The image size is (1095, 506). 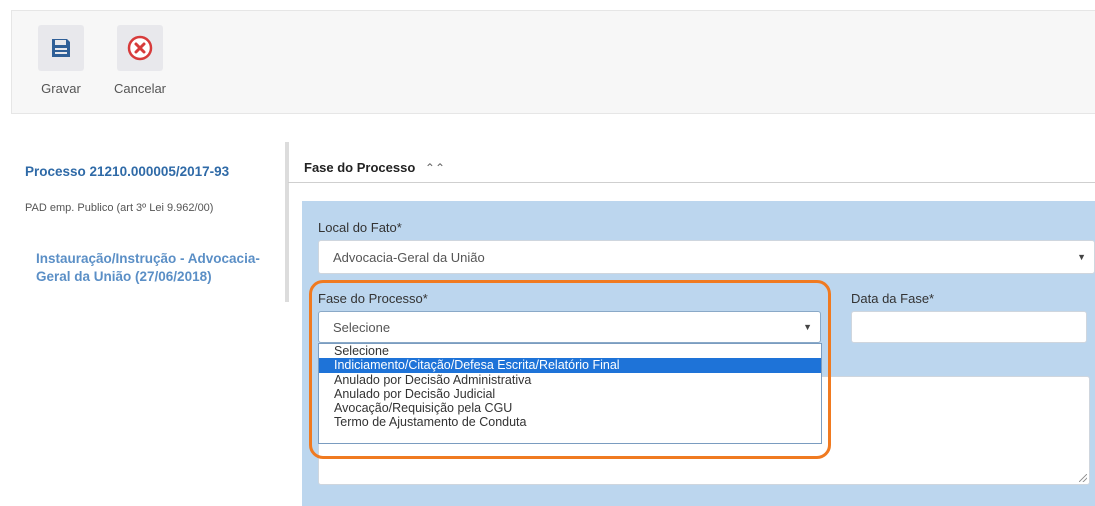 I want to click on cancel-icon-box, so click(x=140, y=48).